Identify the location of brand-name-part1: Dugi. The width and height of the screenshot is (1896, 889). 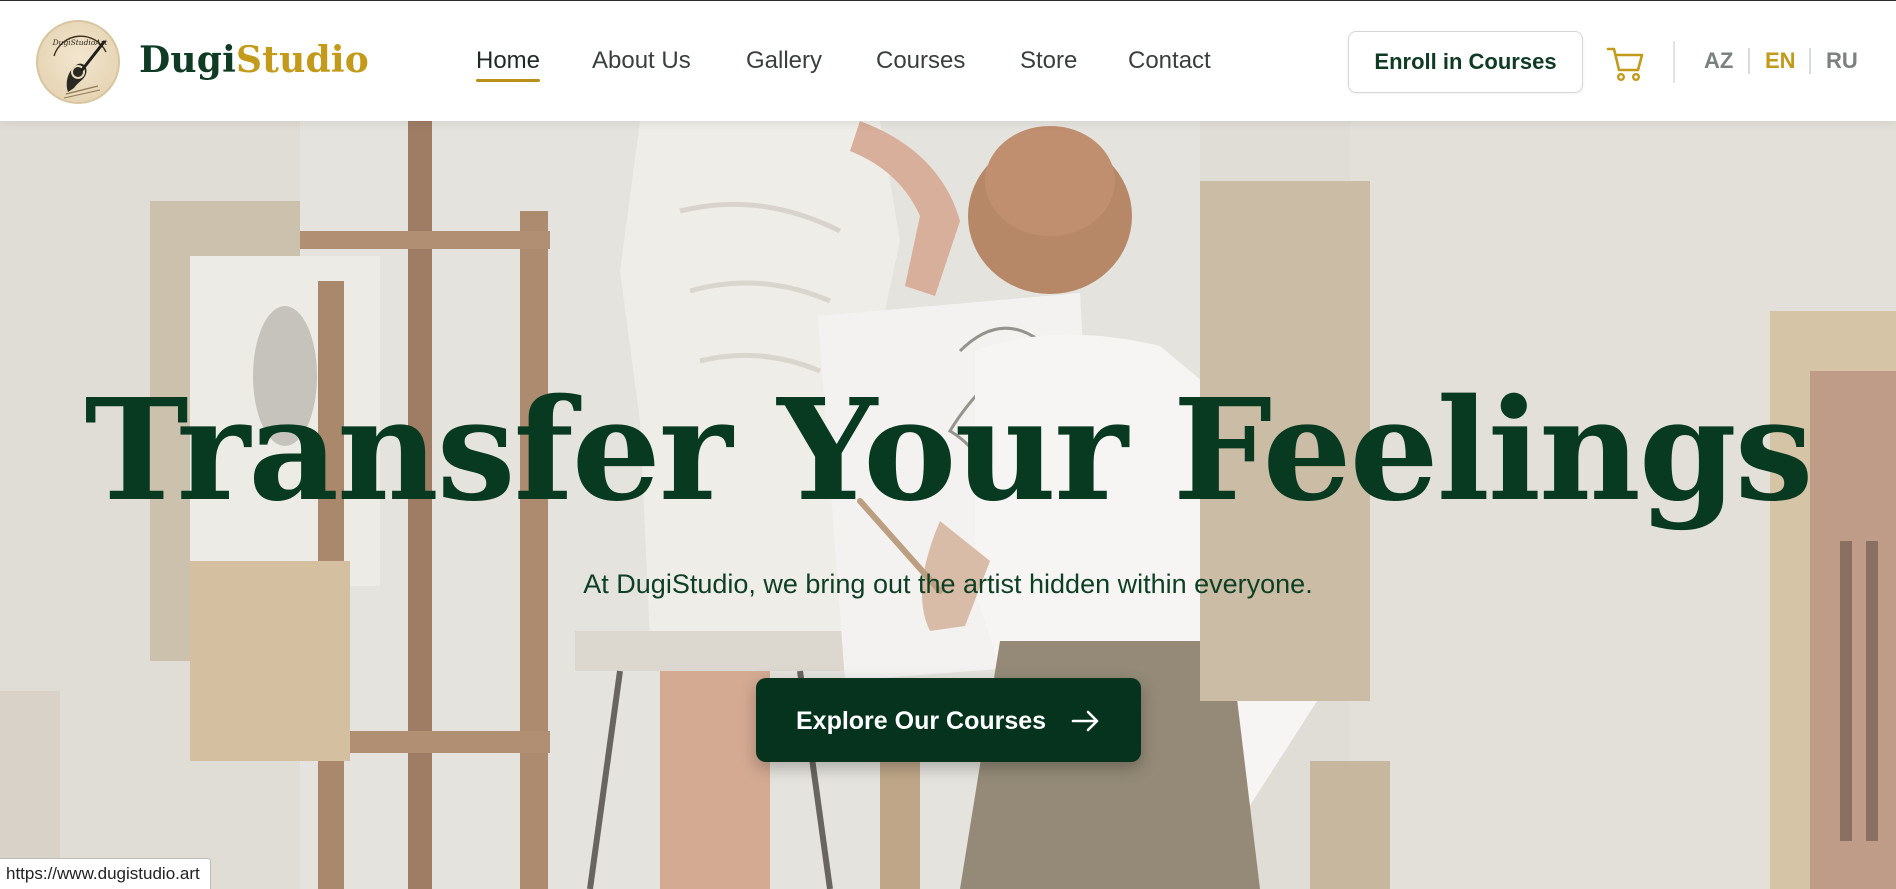
(188, 60).